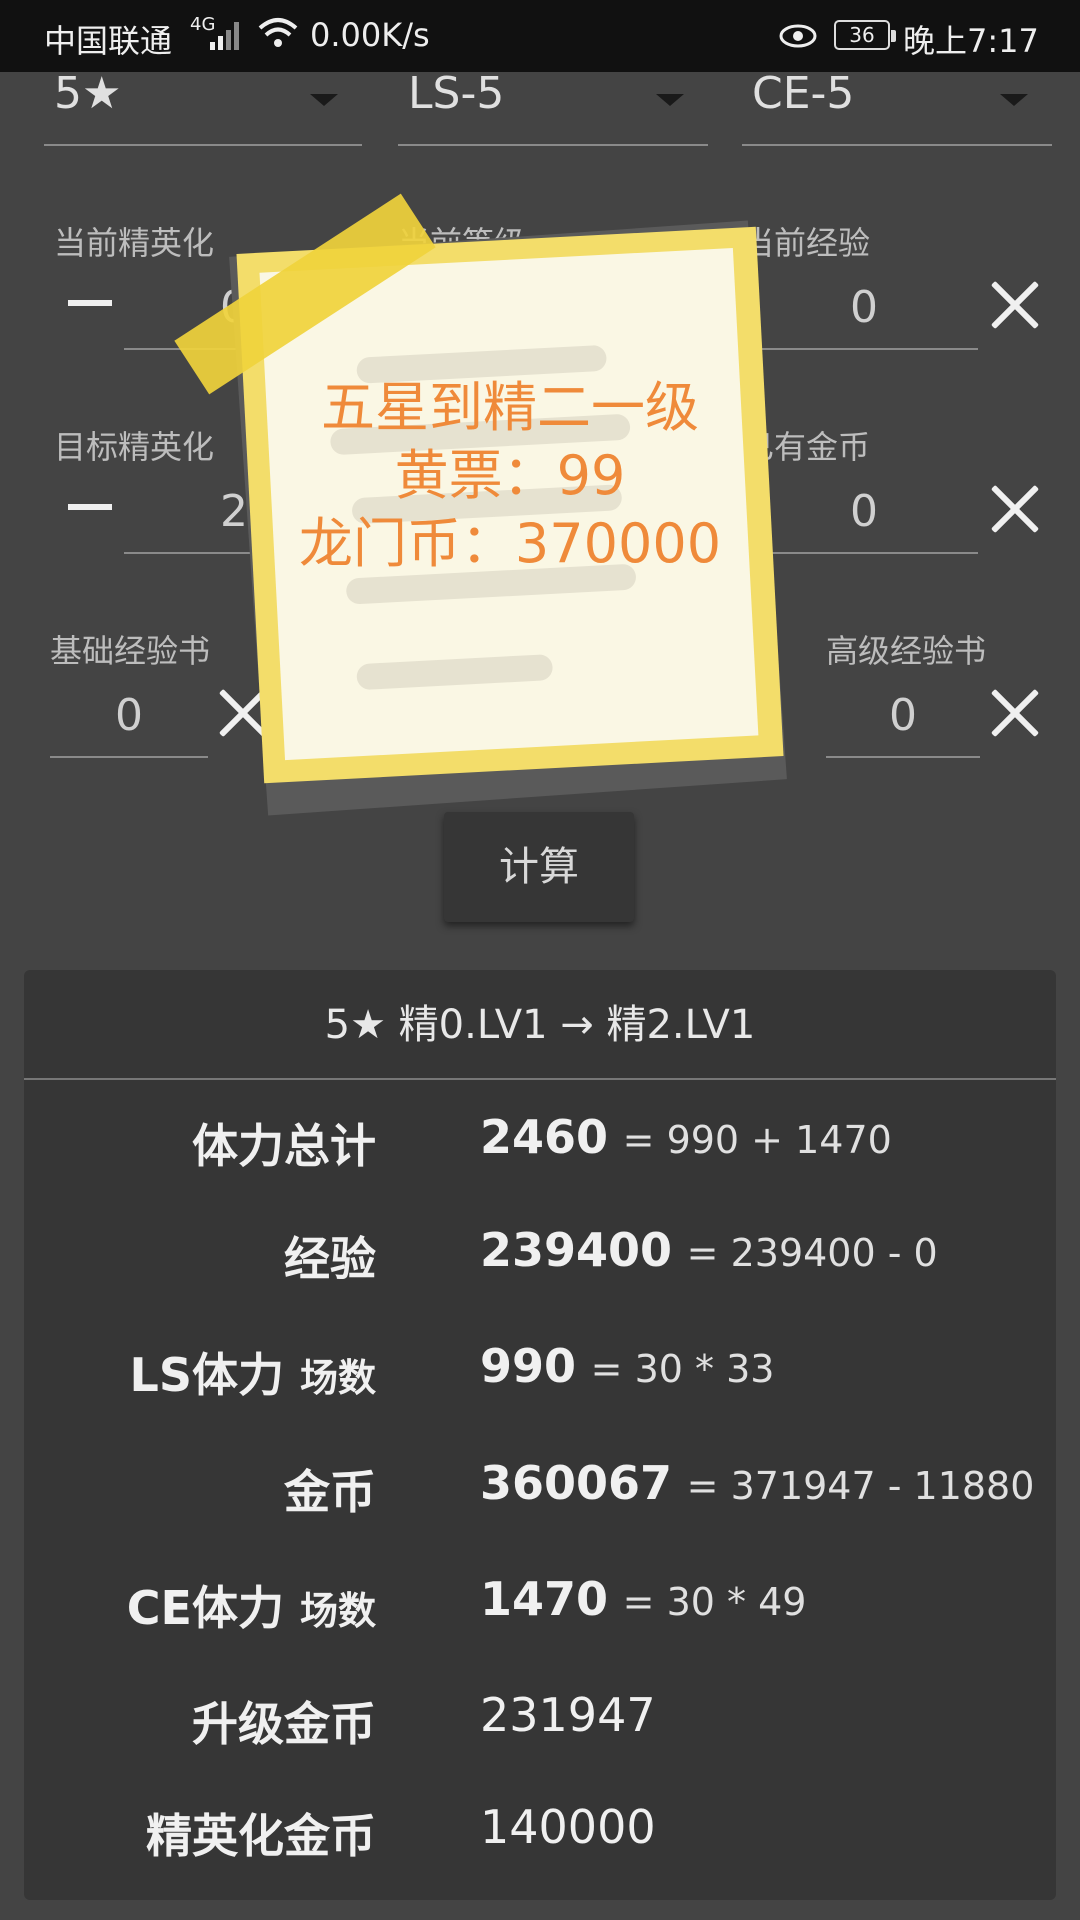  Describe the element at coordinates (224, 36) in the screenshot. I see `signal-icon` at that location.